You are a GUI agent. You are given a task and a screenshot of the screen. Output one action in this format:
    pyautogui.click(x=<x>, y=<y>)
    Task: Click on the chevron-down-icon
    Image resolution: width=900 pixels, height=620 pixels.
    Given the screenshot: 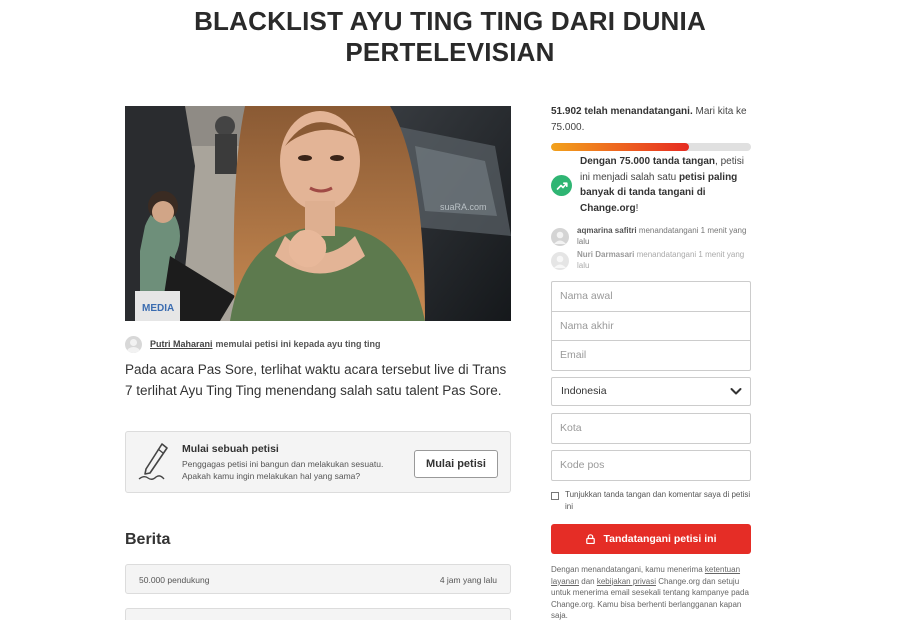 What is the action you would take?
    pyautogui.click(x=736, y=391)
    